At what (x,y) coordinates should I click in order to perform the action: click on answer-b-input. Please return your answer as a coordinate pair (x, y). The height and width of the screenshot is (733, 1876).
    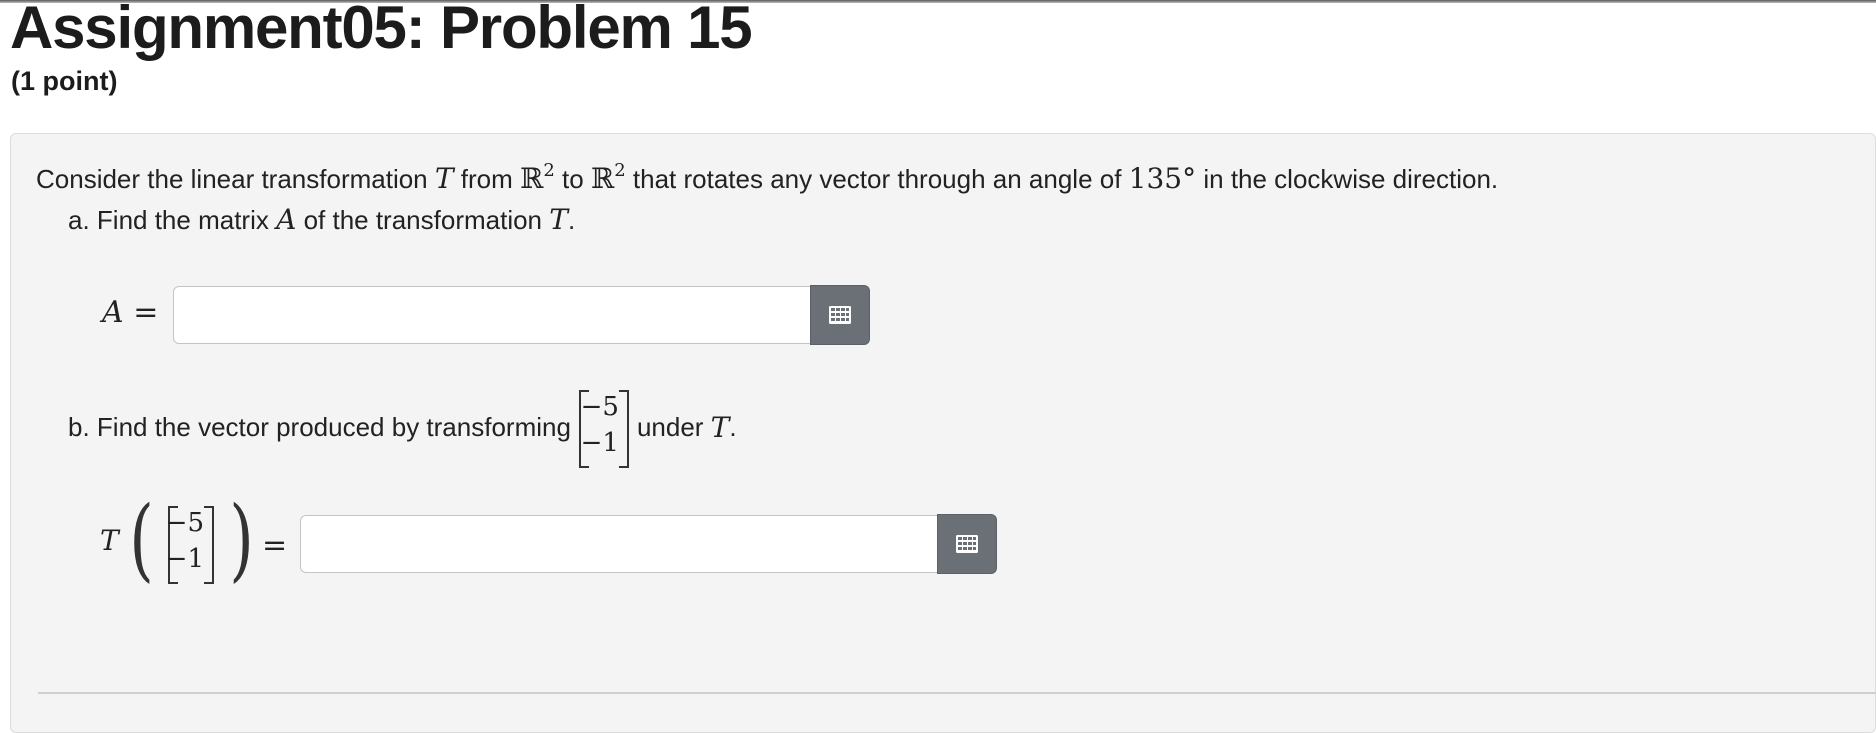
    Looking at the image, I should click on (619, 544).